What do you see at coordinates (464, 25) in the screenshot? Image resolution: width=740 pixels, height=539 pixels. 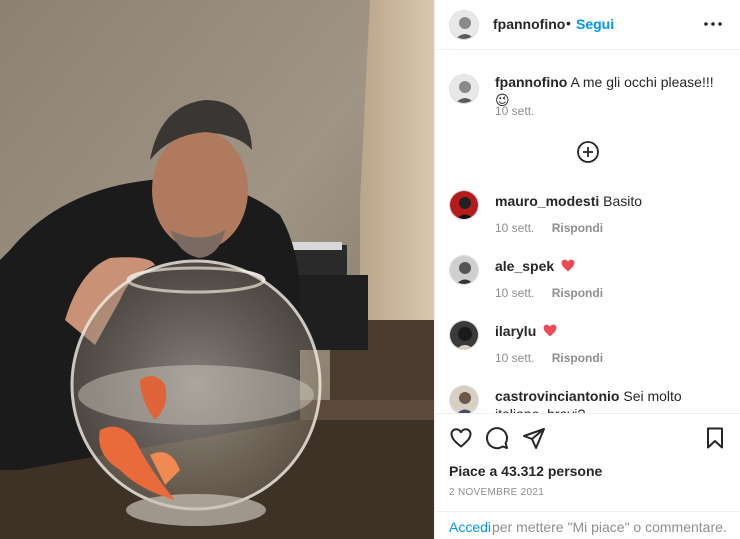 I see `author-avatar` at bounding box center [464, 25].